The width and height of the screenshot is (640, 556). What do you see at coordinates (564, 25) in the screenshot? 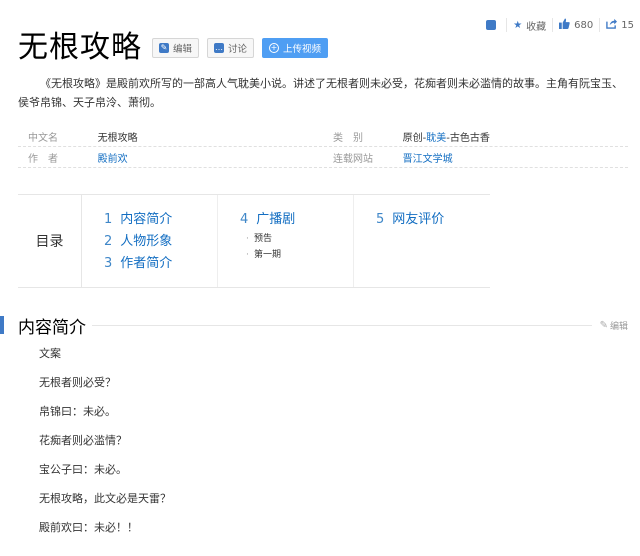
I see `thumbs-up-icon` at bounding box center [564, 25].